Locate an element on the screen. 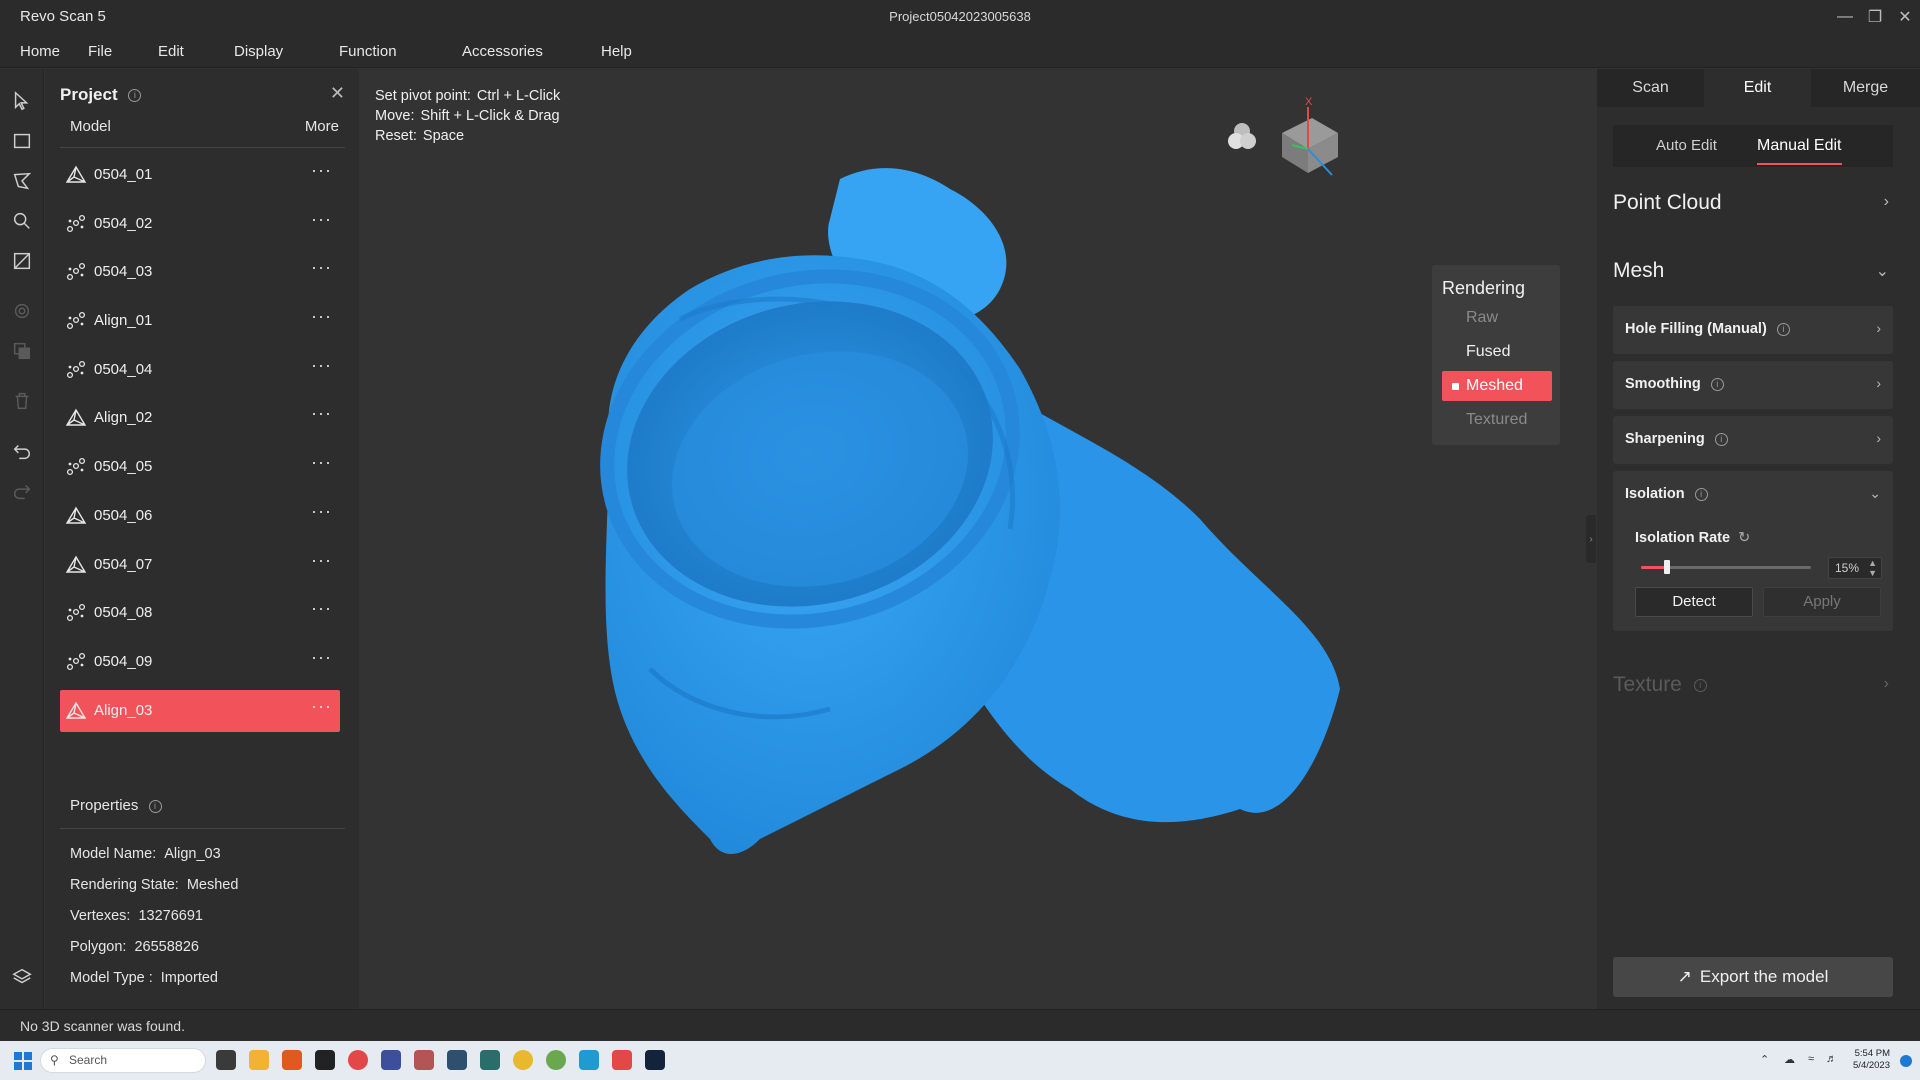 This screenshot has width=1920, height=1080. section-texture: Texture i › is located at coordinates (1753, 685).